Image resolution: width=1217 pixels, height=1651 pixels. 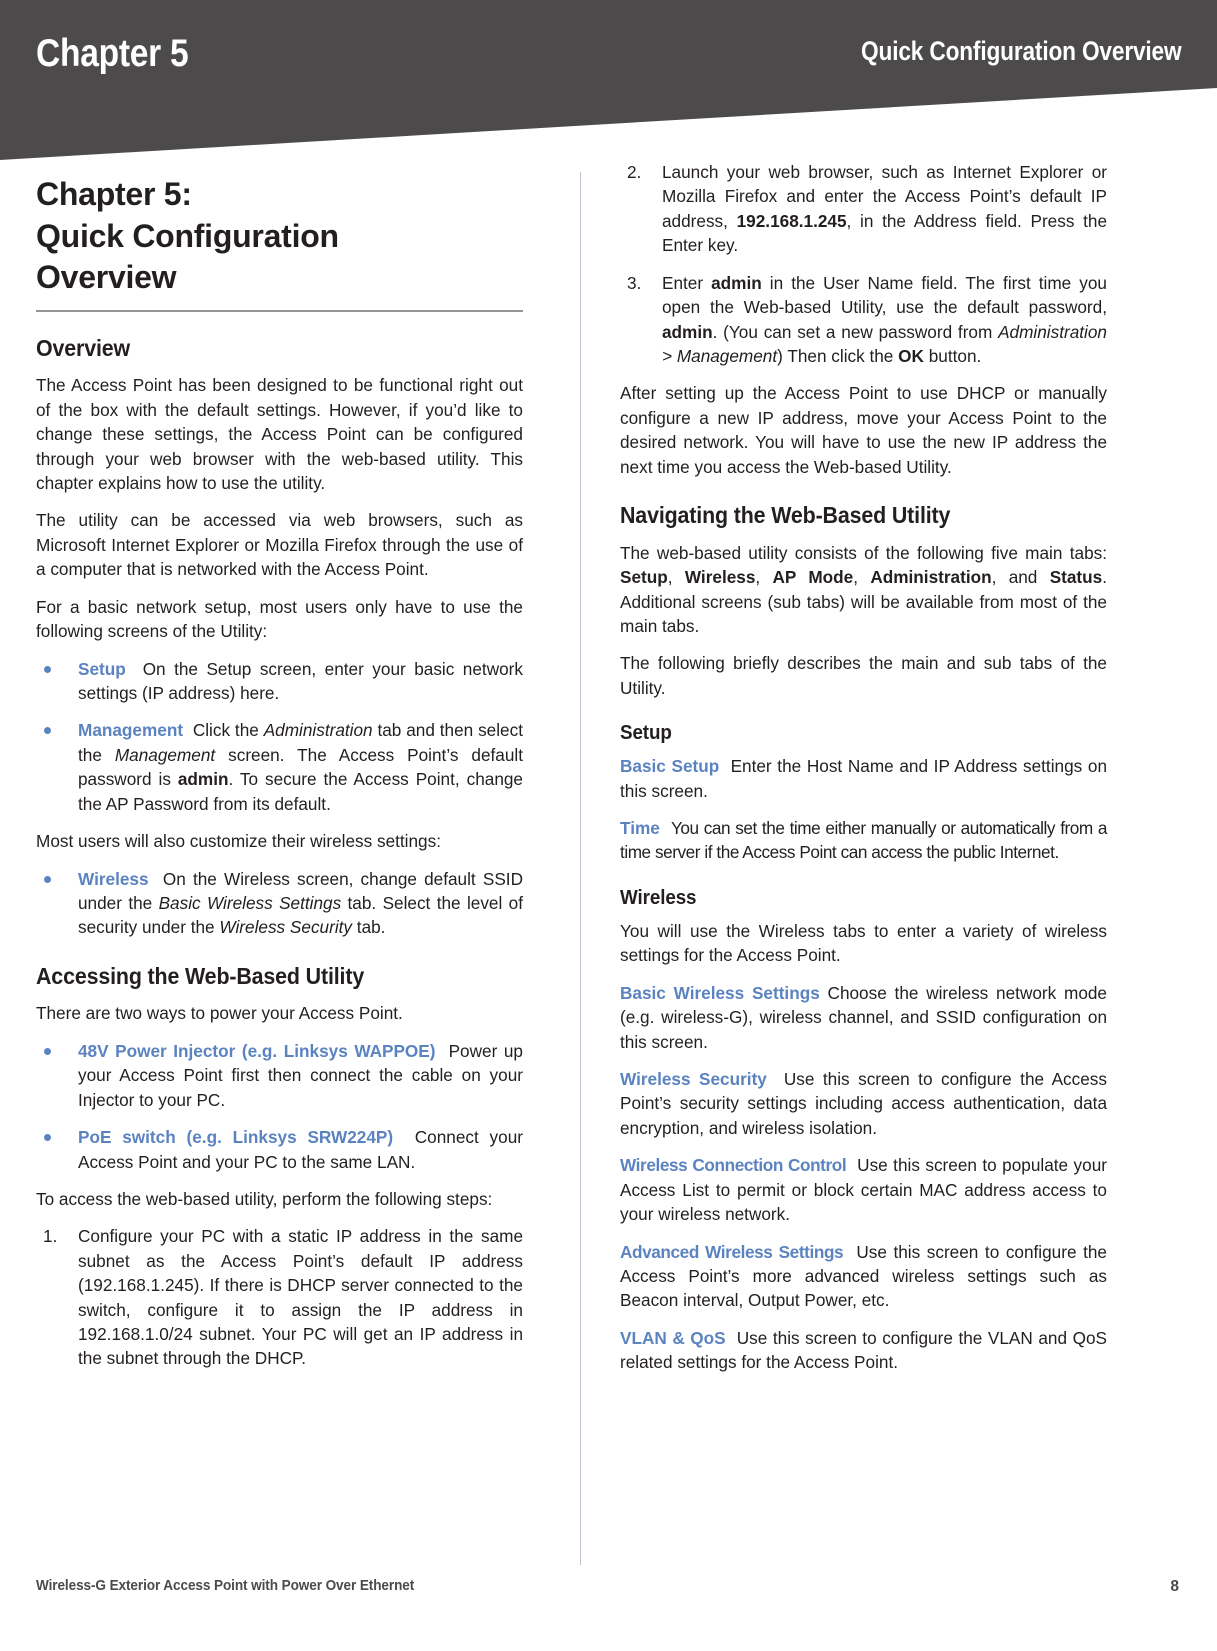 I want to click on heading-overview: Overview, so click(x=83, y=347).